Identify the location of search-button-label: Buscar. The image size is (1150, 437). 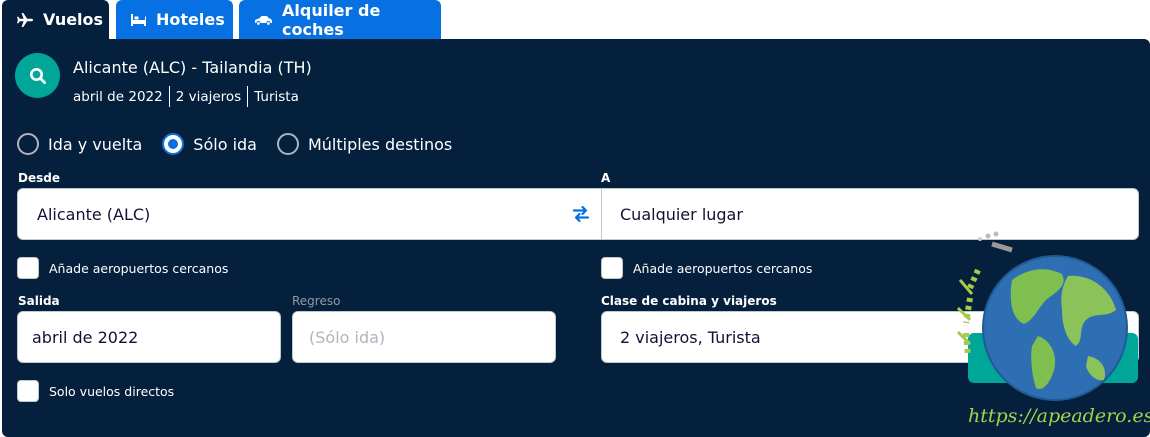
(1038, 358).